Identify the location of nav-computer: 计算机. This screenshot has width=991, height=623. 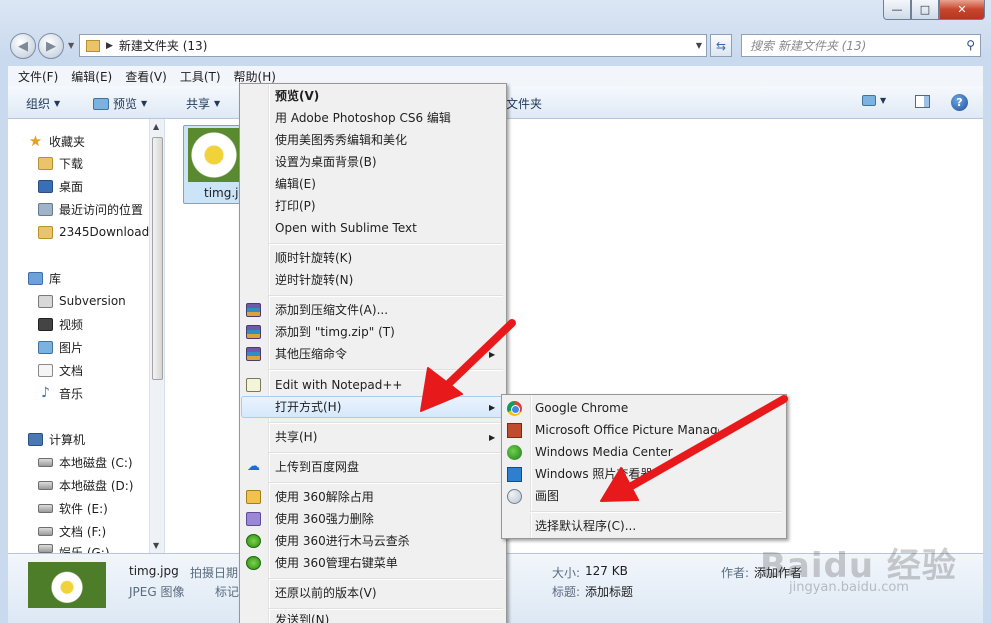
(56, 439).